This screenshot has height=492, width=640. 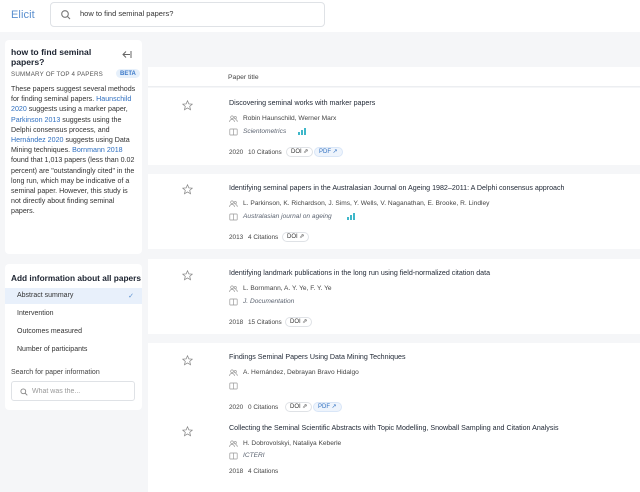 What do you see at coordinates (73, 296) in the screenshot?
I see `add-info-item-abstract-summary: Abstract summary ✓` at bounding box center [73, 296].